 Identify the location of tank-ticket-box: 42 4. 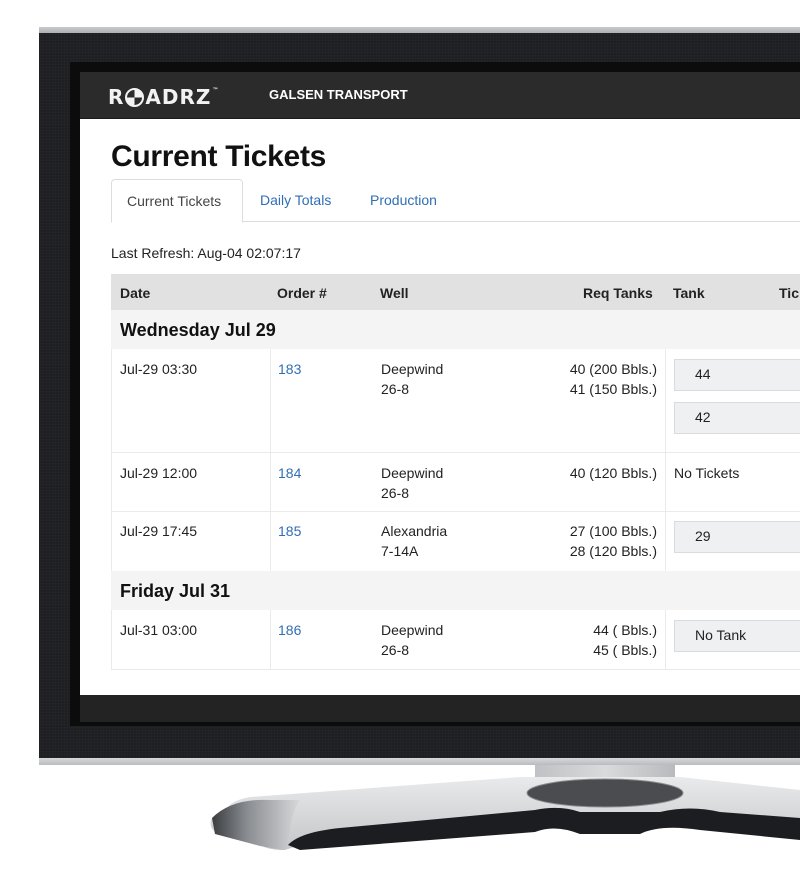
(737, 418).